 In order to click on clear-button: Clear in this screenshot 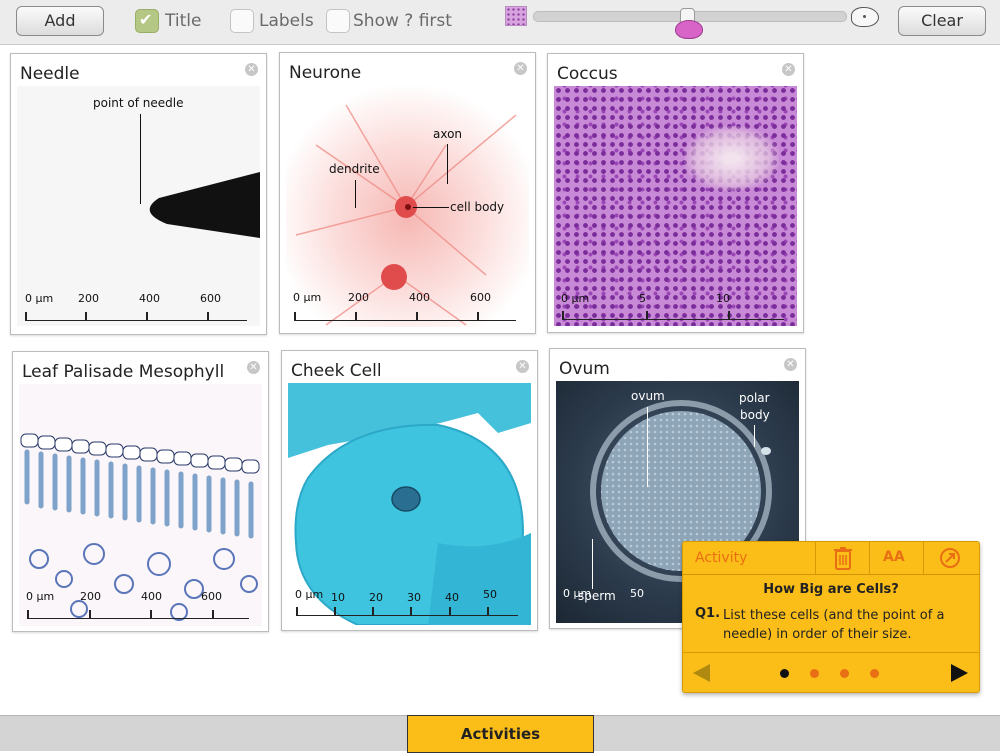, I will do `click(942, 21)`.